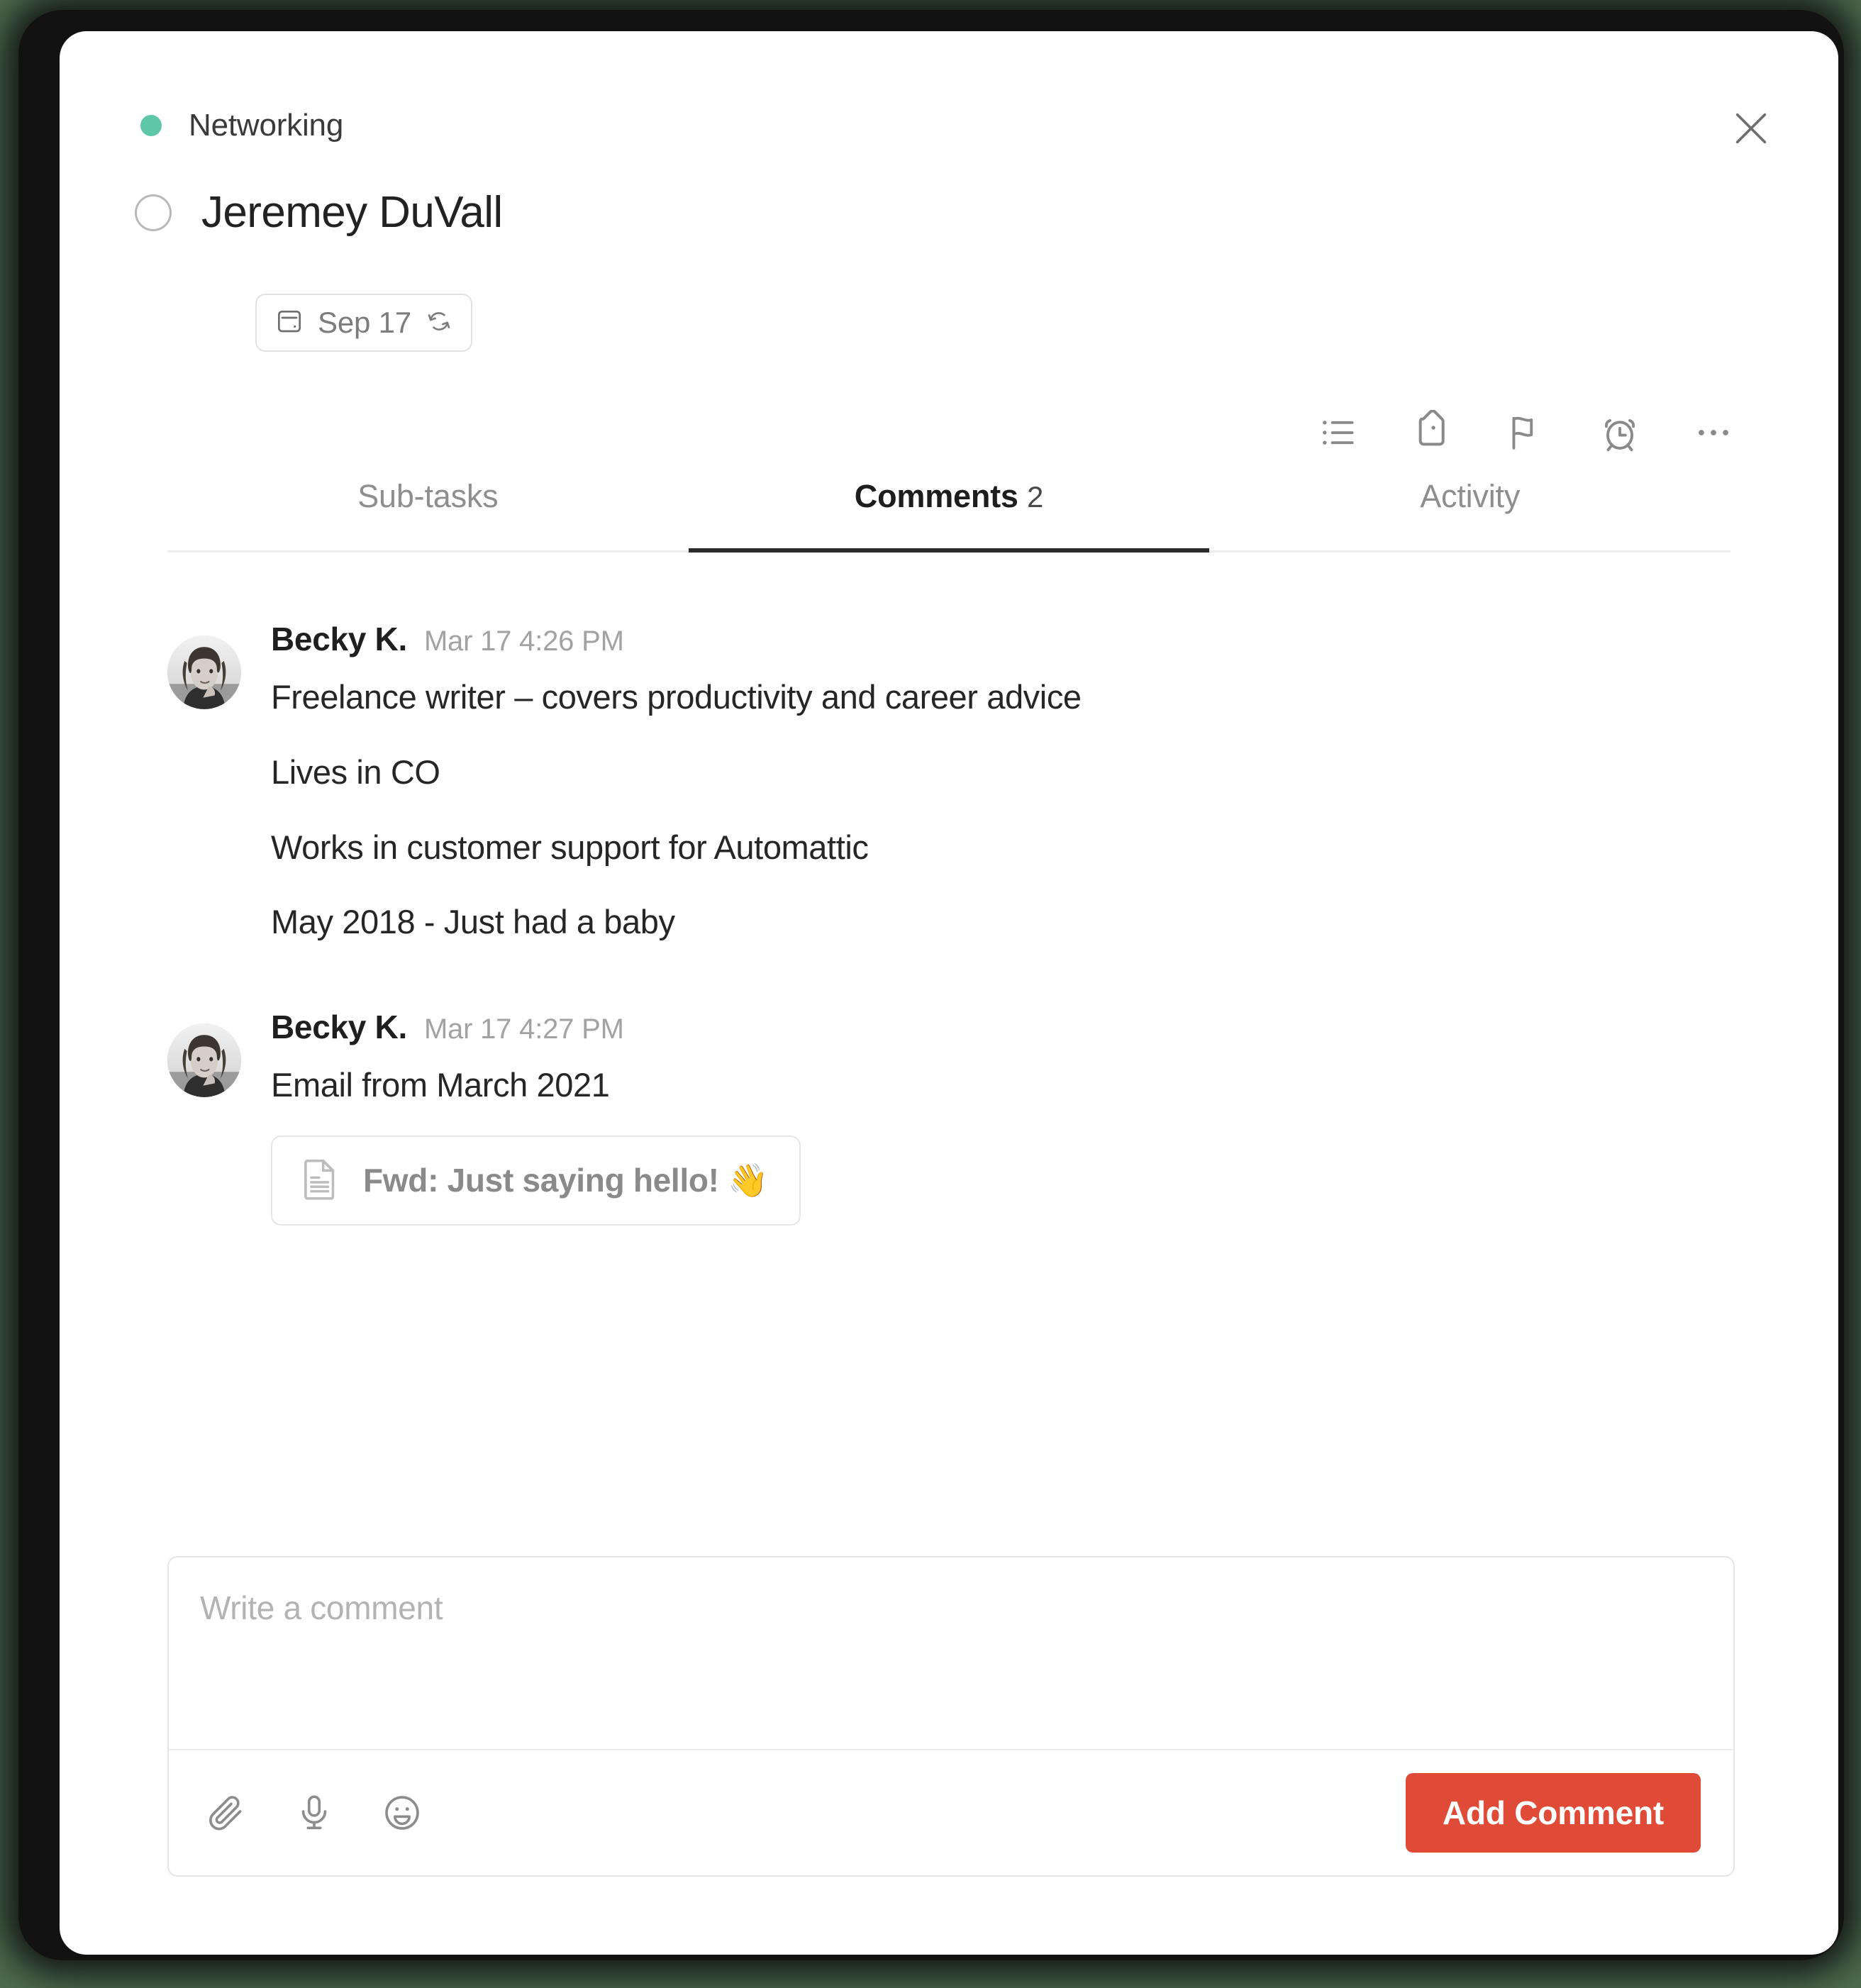  What do you see at coordinates (570, 847) in the screenshot?
I see `comment-line: Works in customer support for Automattic` at bounding box center [570, 847].